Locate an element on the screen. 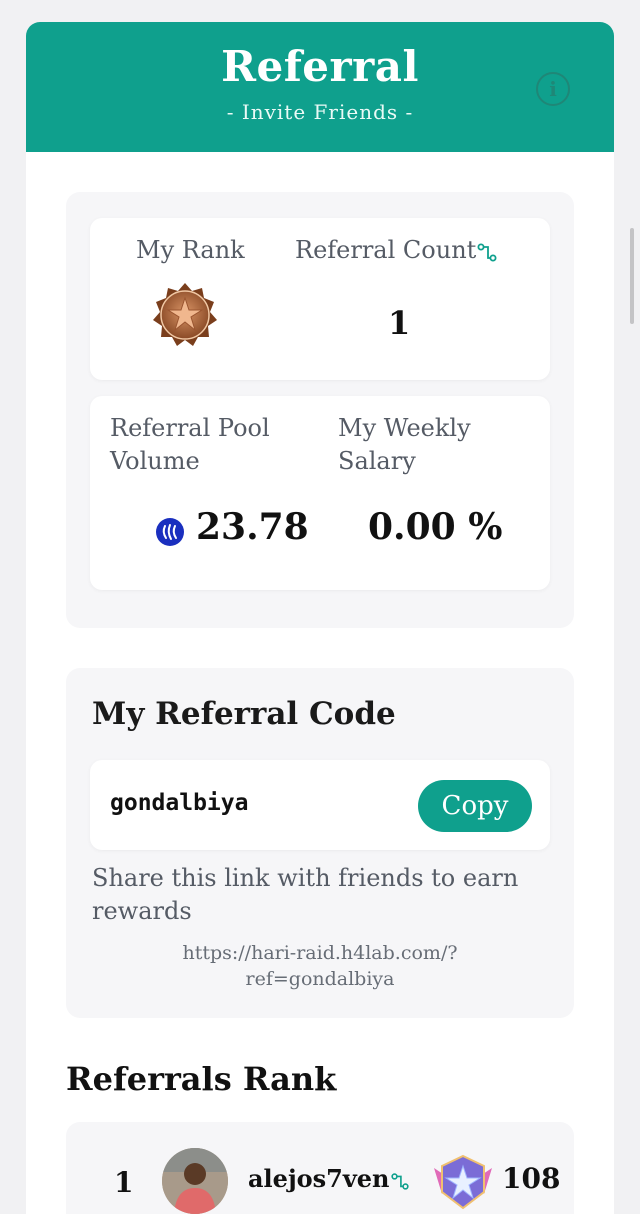 The height and width of the screenshot is (1214, 640). referral-count-label: Referral Count is located at coordinates (396, 250).